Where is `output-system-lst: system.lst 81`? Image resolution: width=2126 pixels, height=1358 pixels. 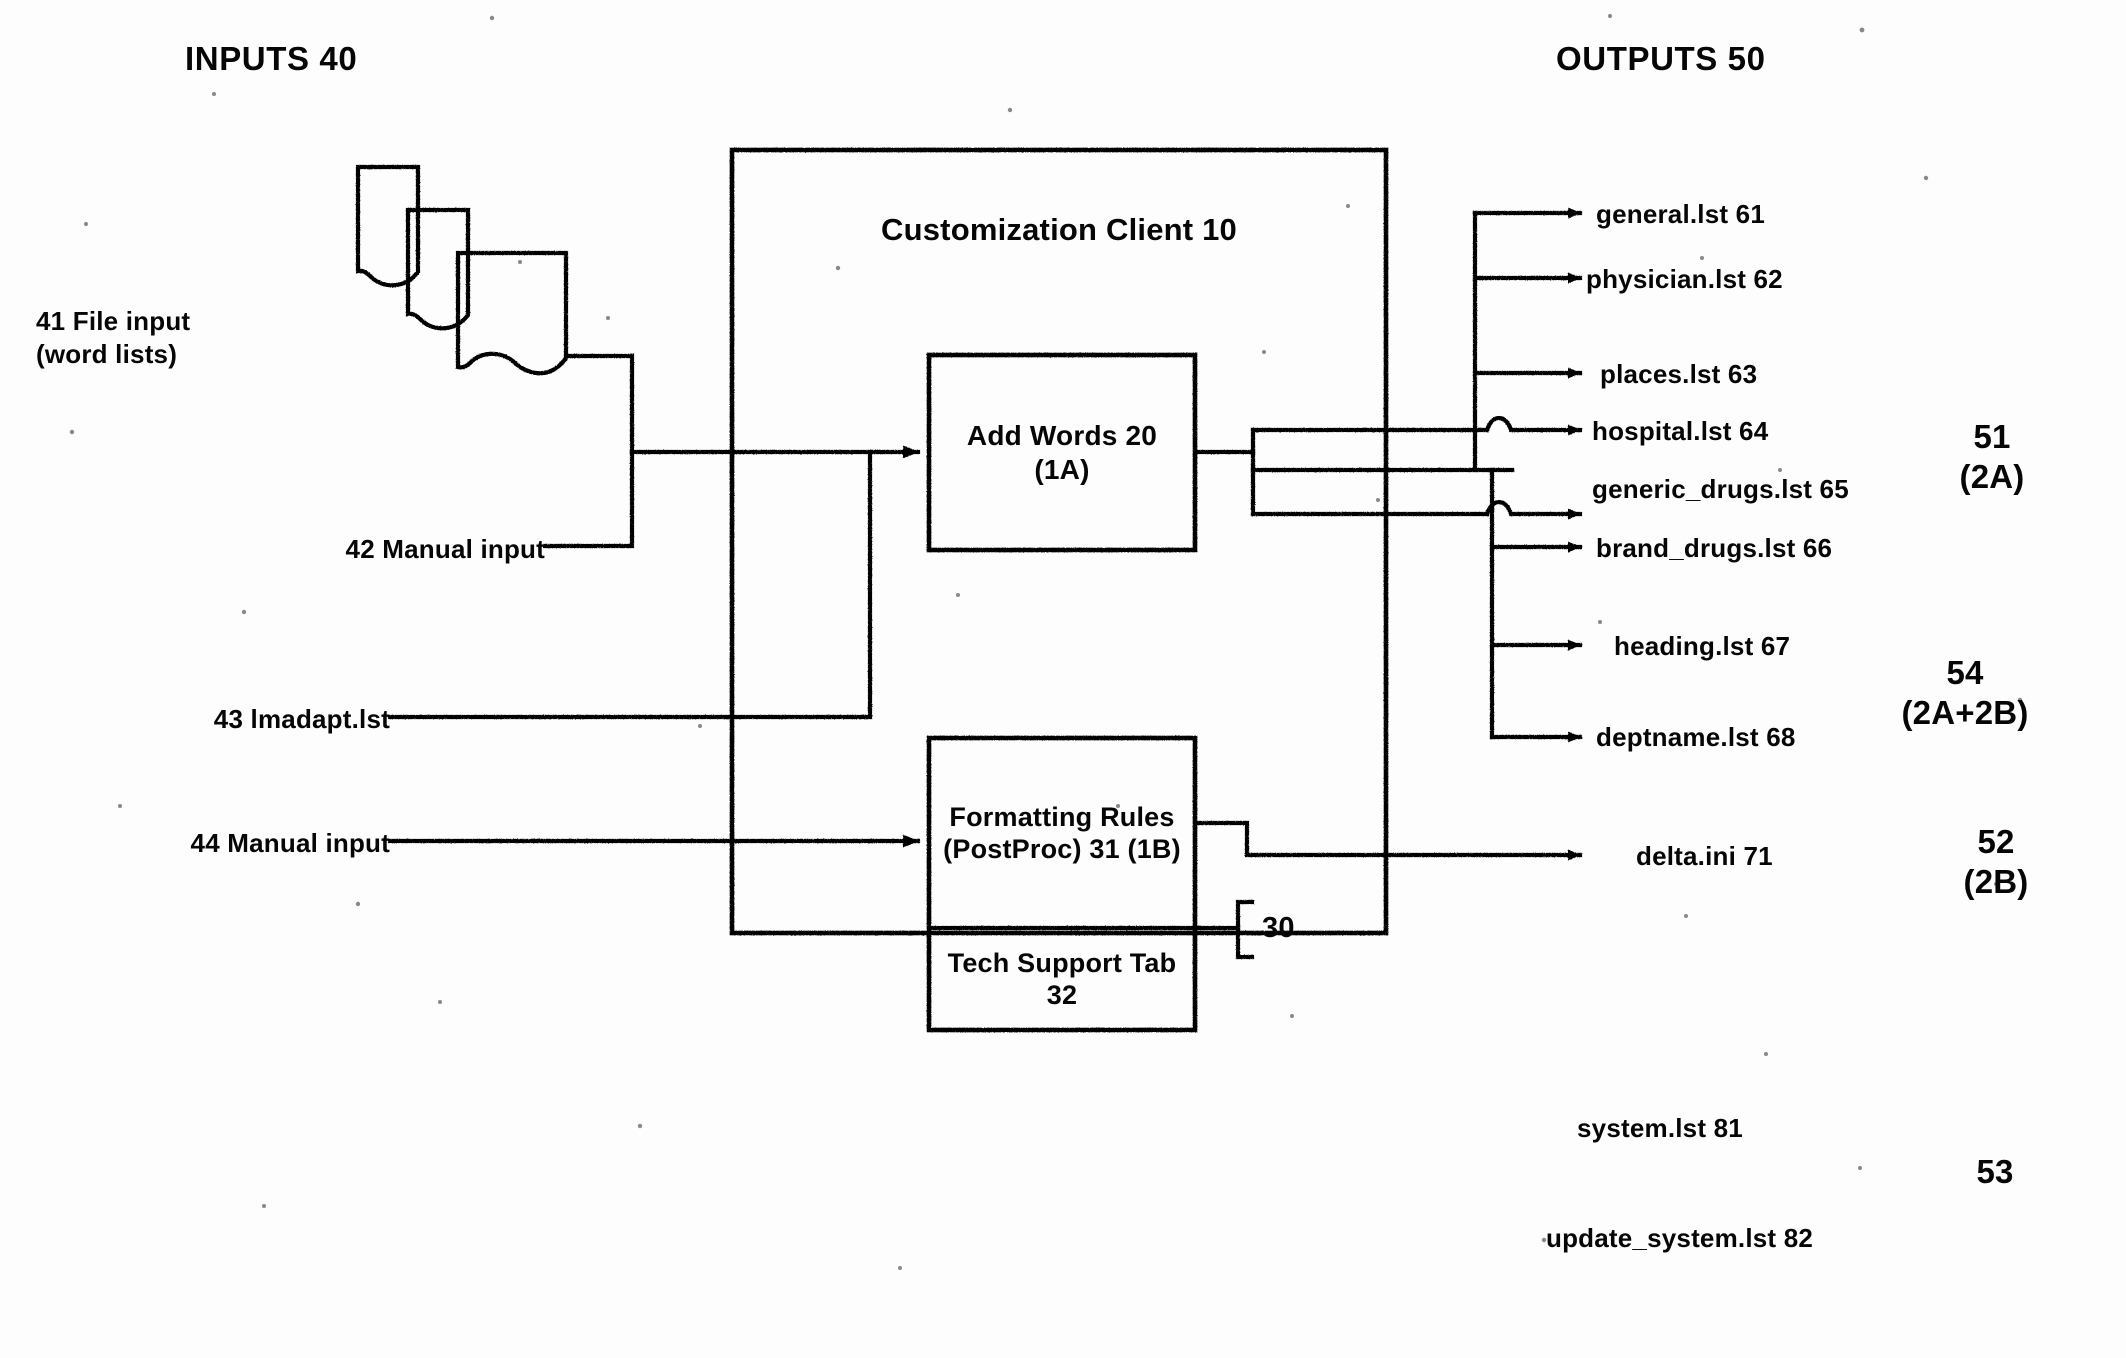
output-system-lst: system.lst 81 is located at coordinates (1660, 1128).